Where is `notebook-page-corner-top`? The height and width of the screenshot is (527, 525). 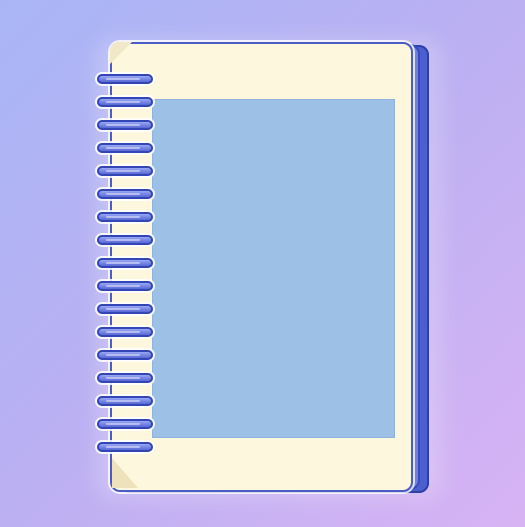
notebook-page-corner-top is located at coordinates (121, 53).